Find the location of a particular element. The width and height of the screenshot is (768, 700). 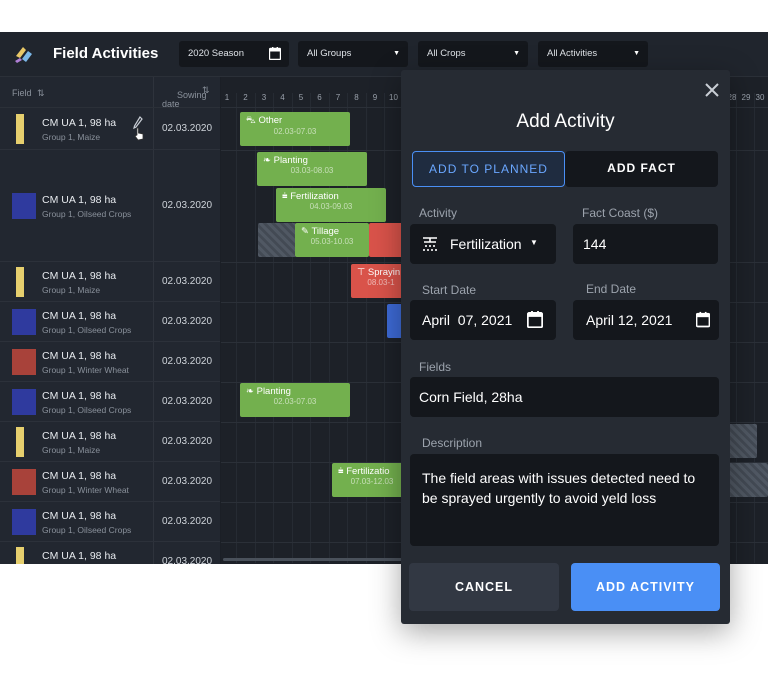

other-activity-icon: ⛍ is located at coordinates (251, 120).